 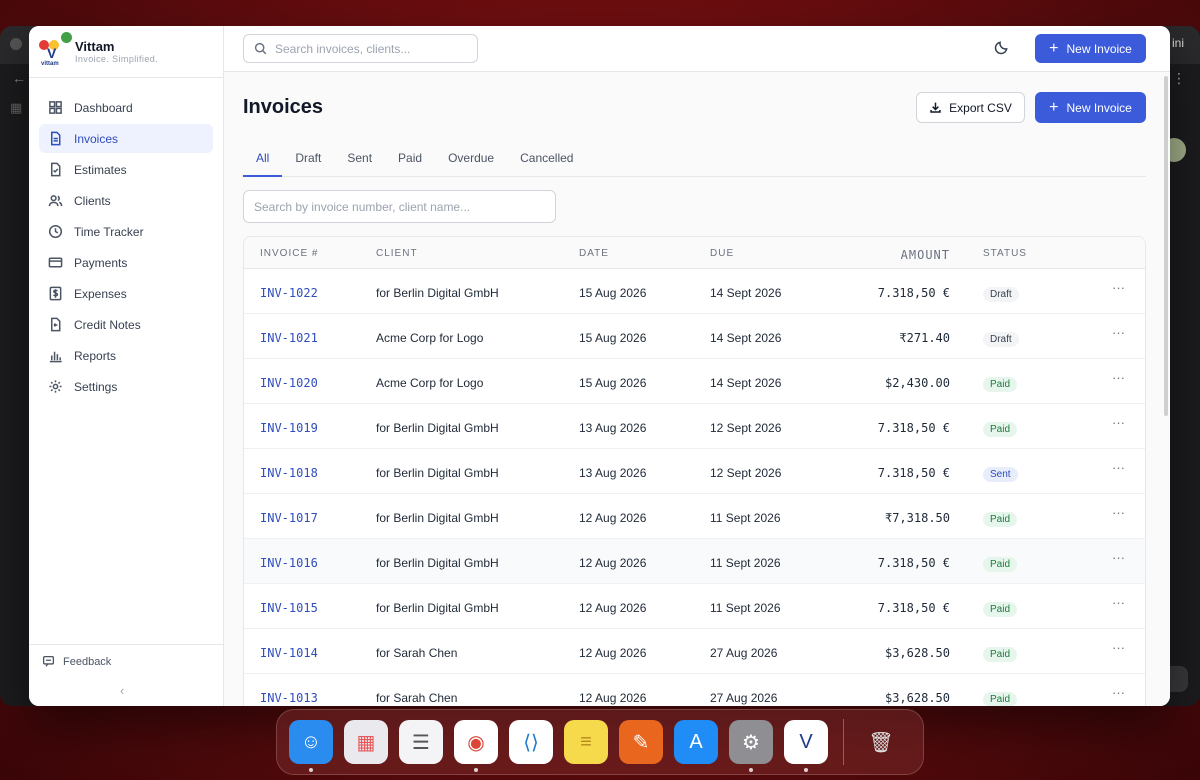 I want to click on sidebar-item-estimates: Estimates, so click(x=126, y=169).